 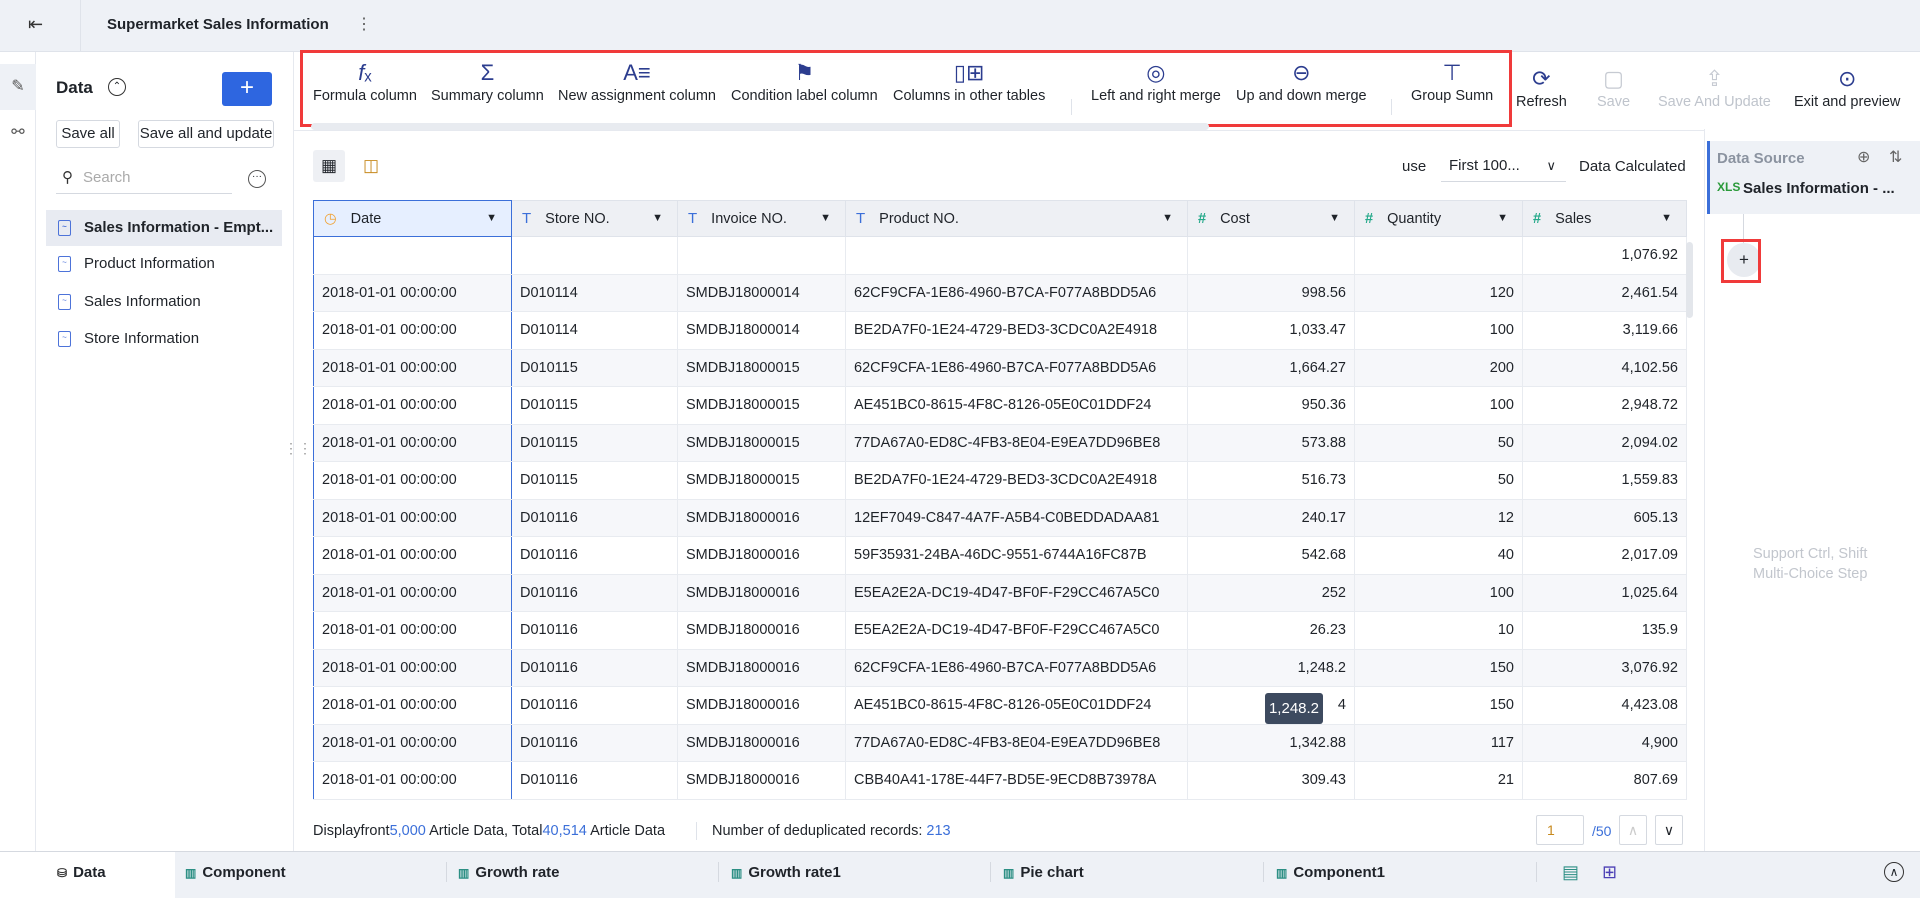 What do you see at coordinates (1604, 367) in the screenshot?
I see `cell: 4,102.56` at bounding box center [1604, 367].